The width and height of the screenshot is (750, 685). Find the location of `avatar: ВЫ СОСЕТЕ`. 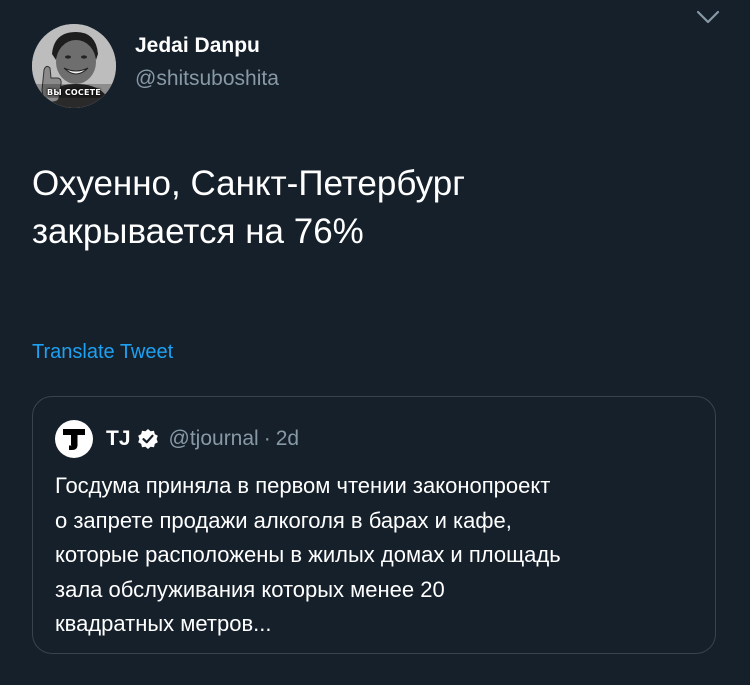

avatar: ВЫ СОСЕТЕ is located at coordinates (74, 66).